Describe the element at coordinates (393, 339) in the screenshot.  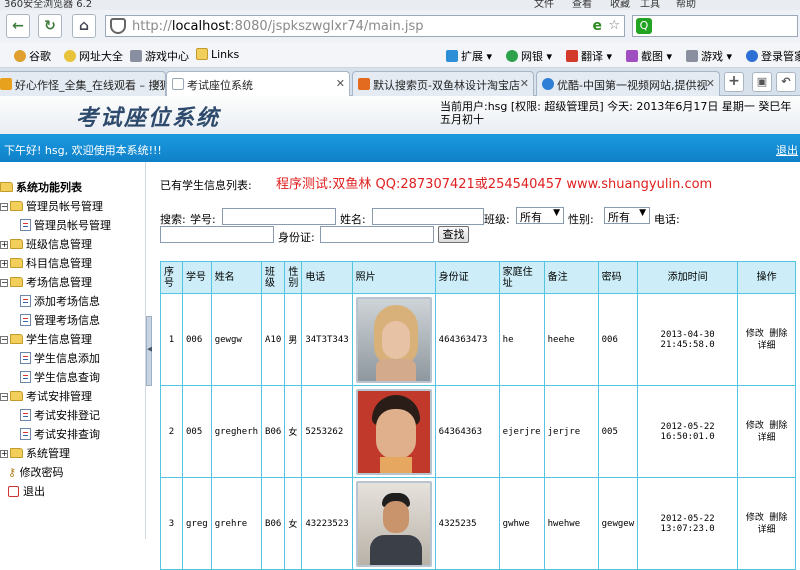
I see `woman-photo` at that location.